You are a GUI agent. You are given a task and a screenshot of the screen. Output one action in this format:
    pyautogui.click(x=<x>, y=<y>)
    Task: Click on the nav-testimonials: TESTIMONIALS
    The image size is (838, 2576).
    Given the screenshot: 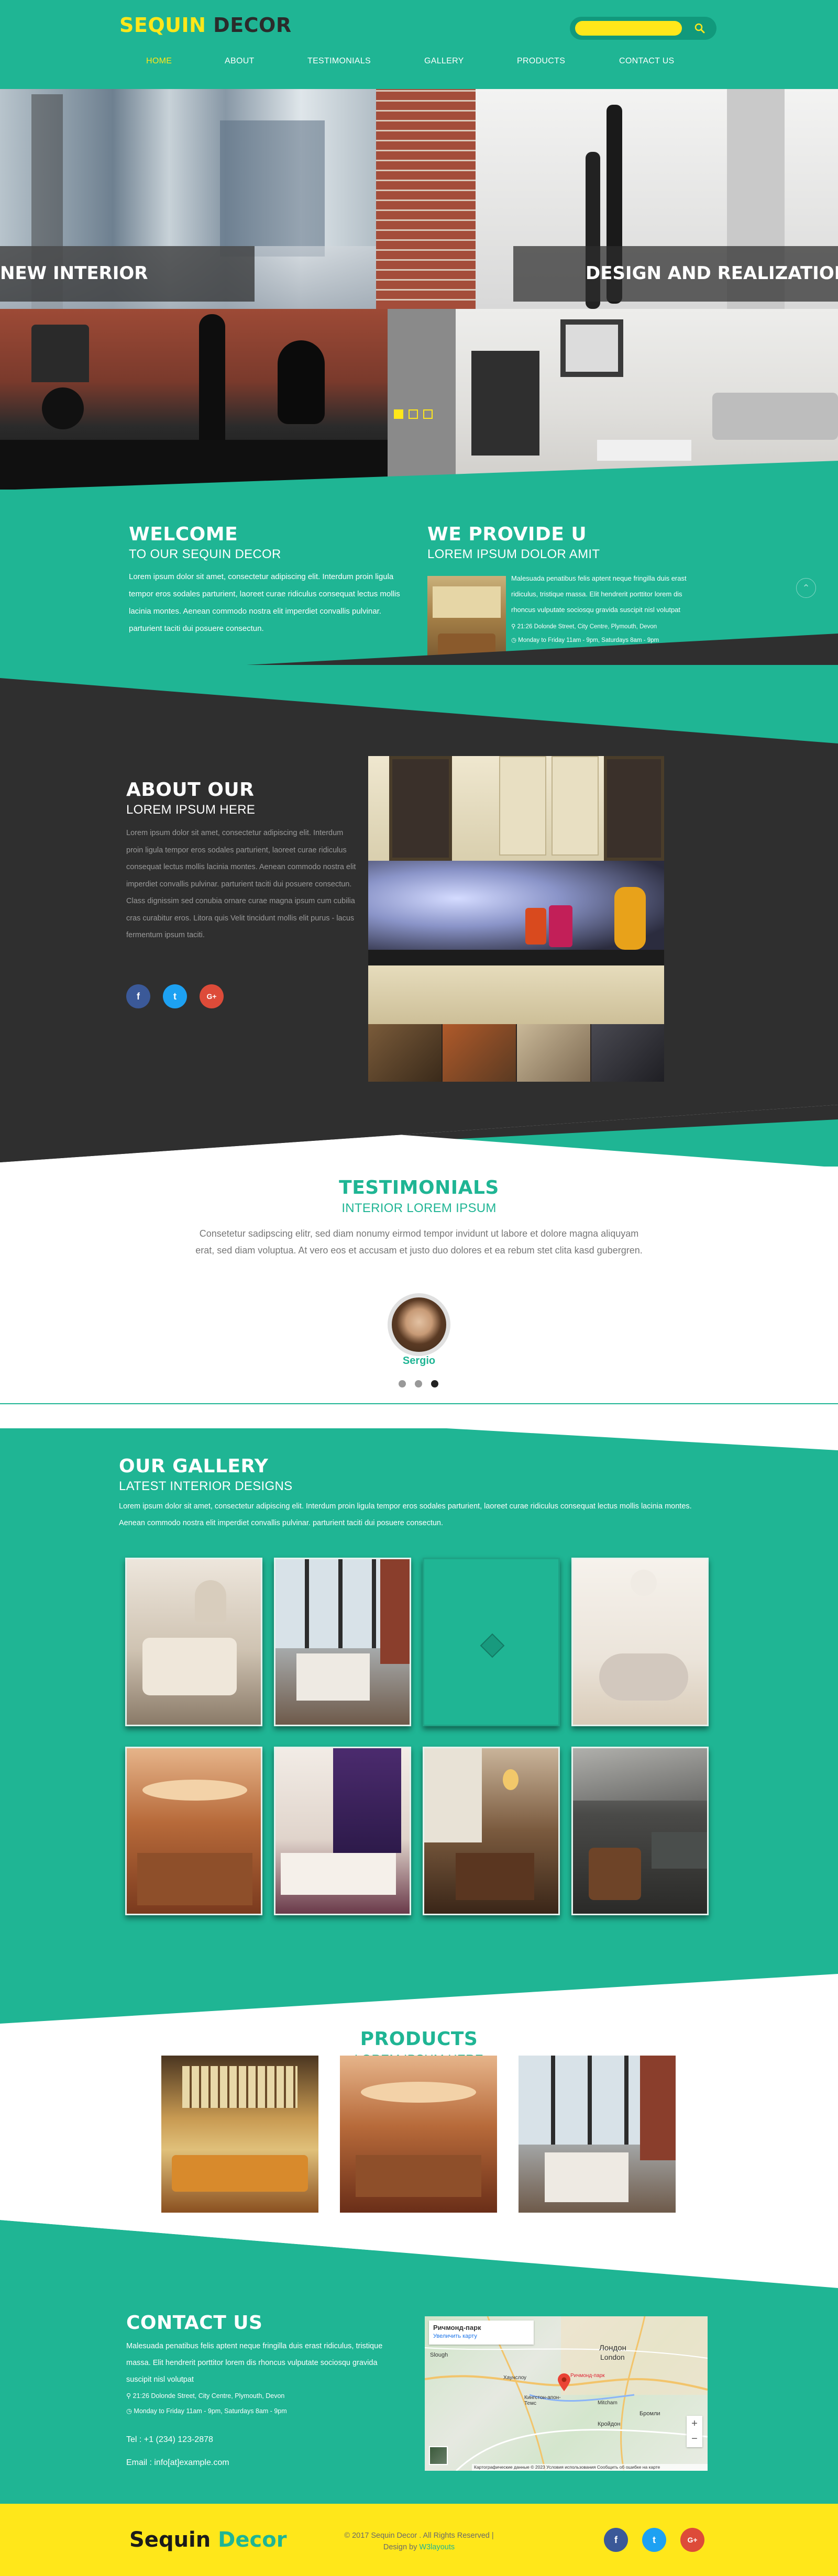 What is the action you would take?
    pyautogui.click(x=339, y=61)
    